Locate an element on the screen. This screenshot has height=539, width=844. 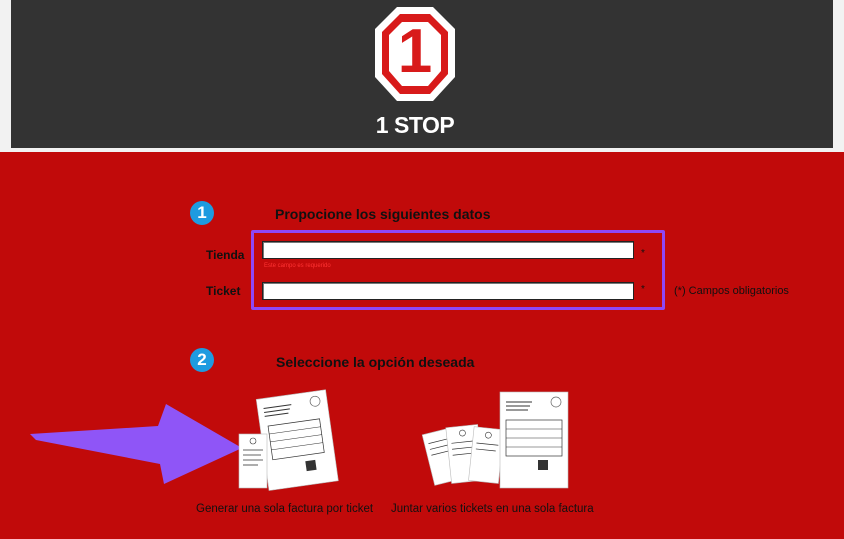
step-1-title: Propocione los siguientes datos is located at coordinates (383, 214).